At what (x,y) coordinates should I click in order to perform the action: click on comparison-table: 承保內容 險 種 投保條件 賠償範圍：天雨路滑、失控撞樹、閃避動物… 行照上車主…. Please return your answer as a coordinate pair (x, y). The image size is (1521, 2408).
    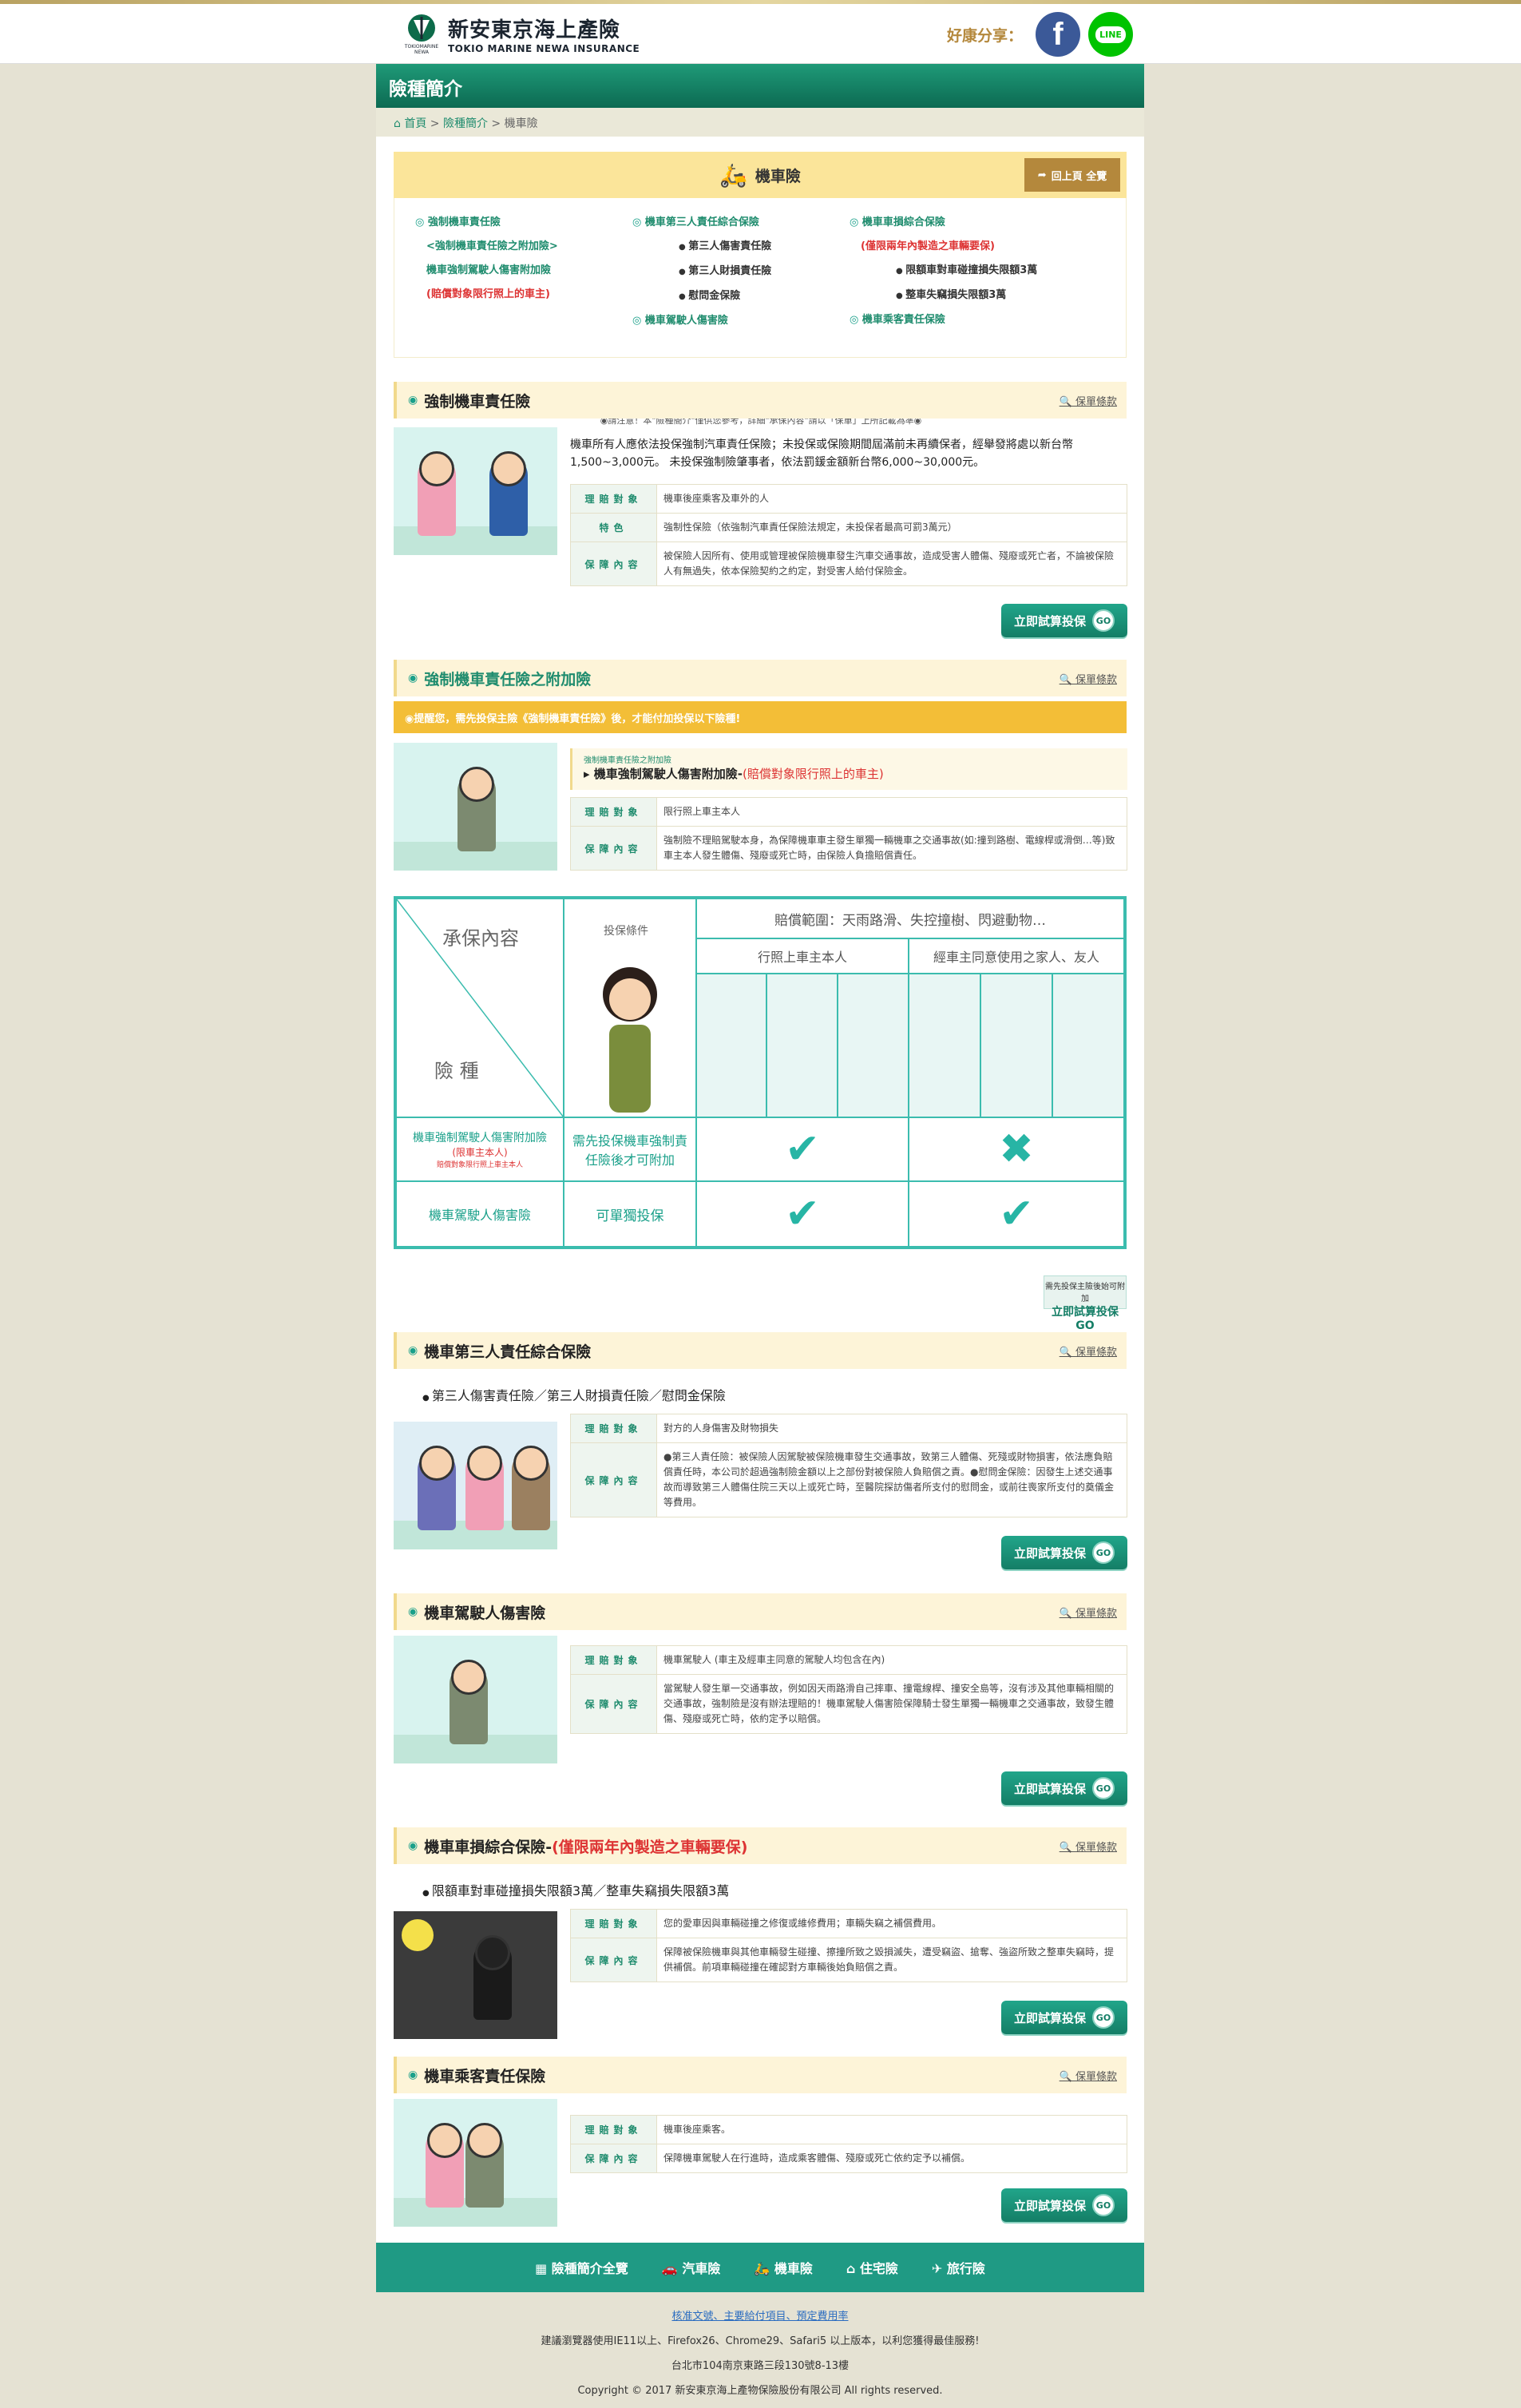
    Looking at the image, I should click on (760, 1072).